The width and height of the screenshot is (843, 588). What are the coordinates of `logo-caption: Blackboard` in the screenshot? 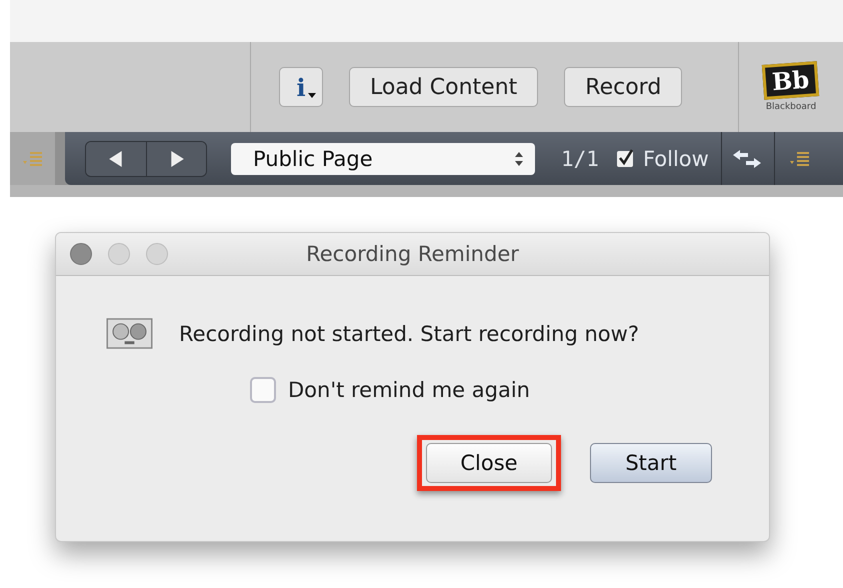 It's located at (791, 107).